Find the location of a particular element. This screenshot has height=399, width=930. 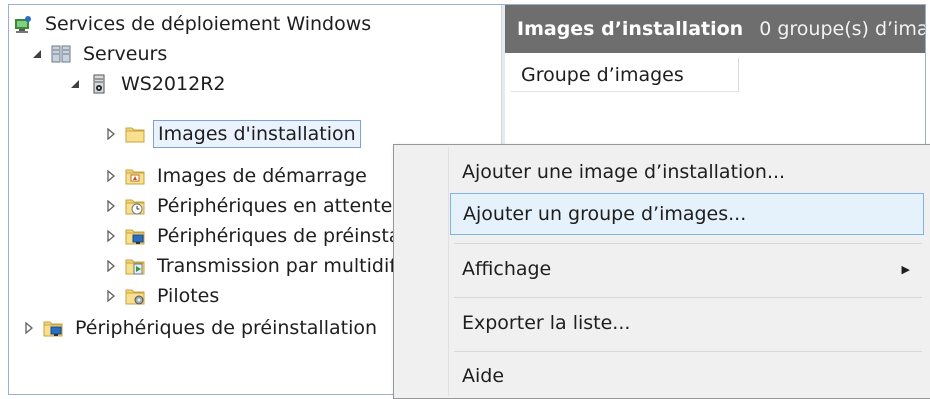

tree-item-install-images: Images d'installation is located at coordinates (232, 134).